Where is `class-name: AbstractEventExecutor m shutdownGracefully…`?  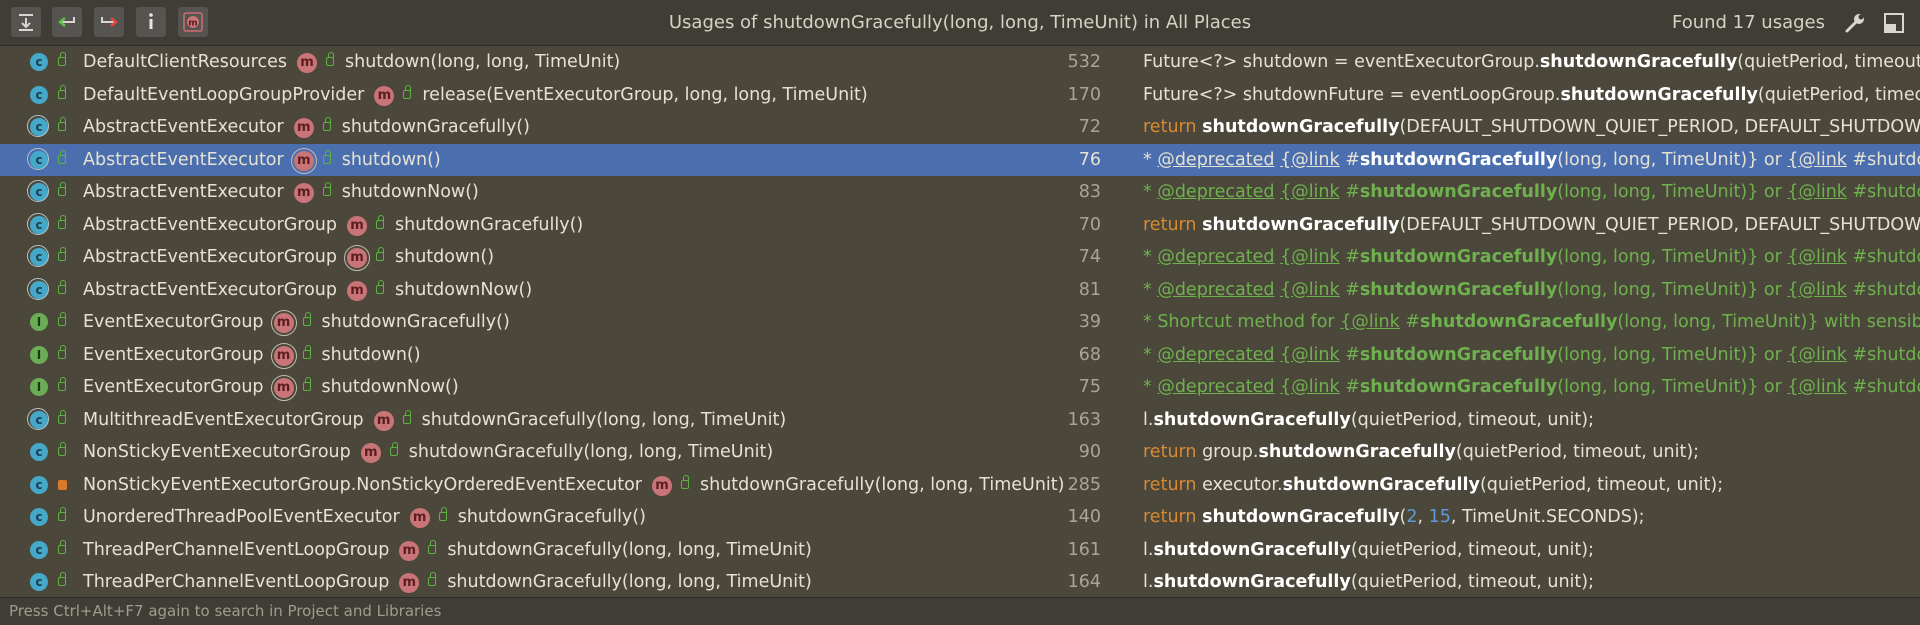
class-name: AbstractEventExecutor m shutdownGracefully… is located at coordinates (306, 127).